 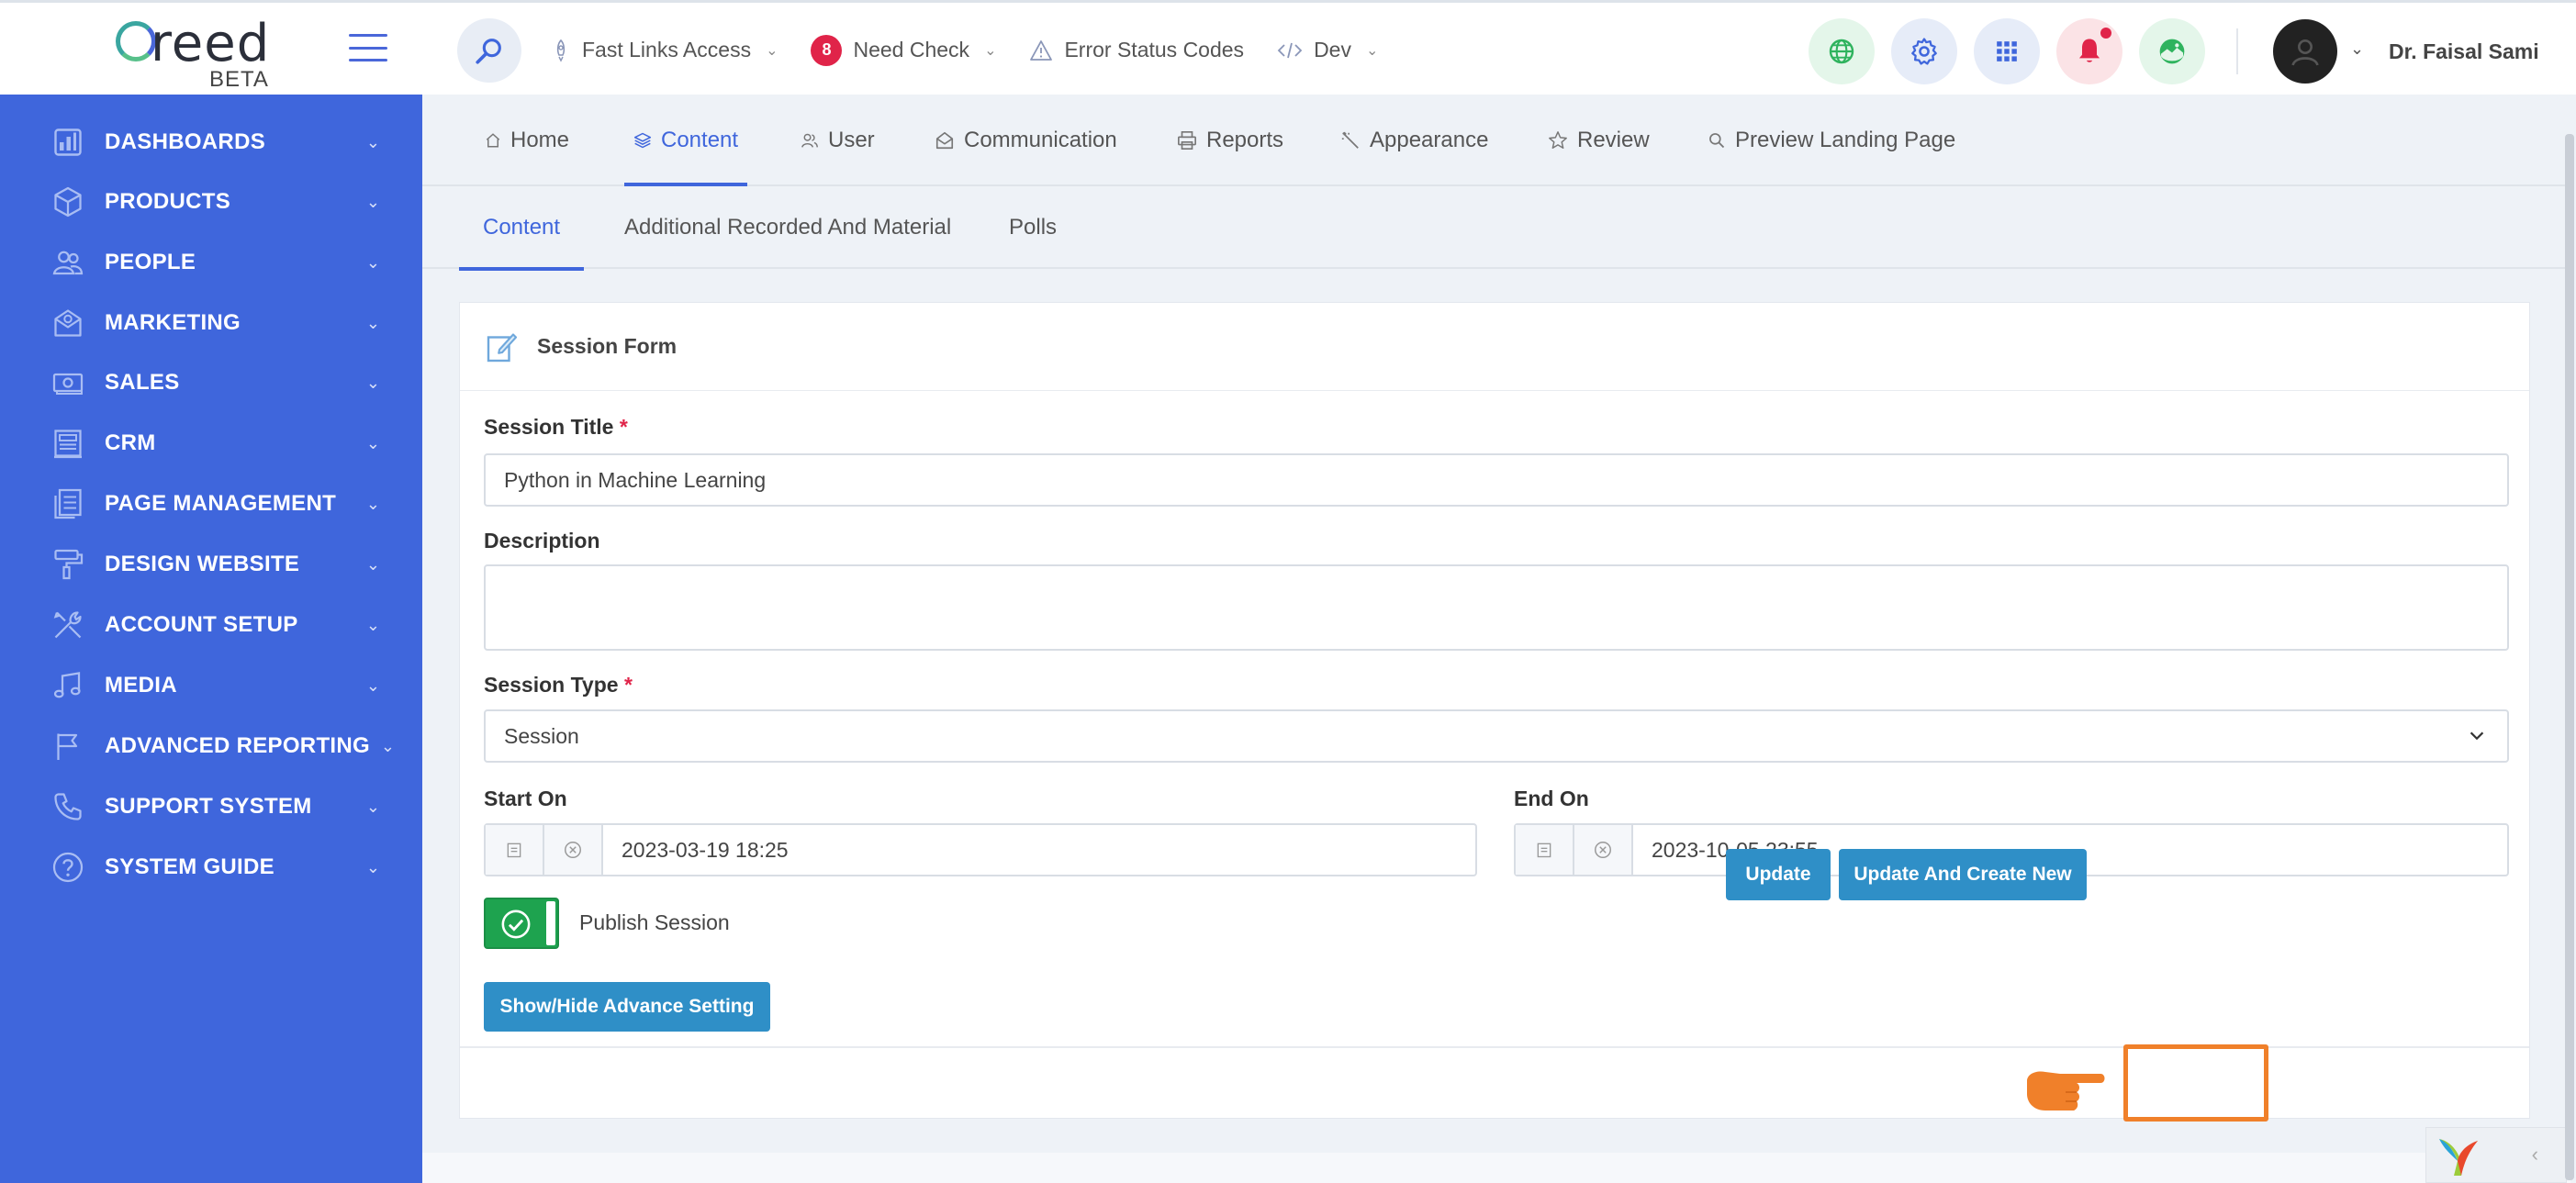 I want to click on session-type-label: Session Type *, so click(x=558, y=685).